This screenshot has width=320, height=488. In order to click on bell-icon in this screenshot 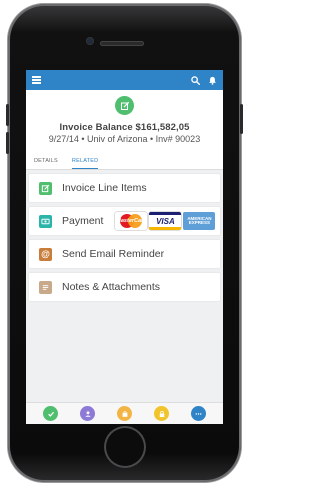, I will do `click(212, 80)`.